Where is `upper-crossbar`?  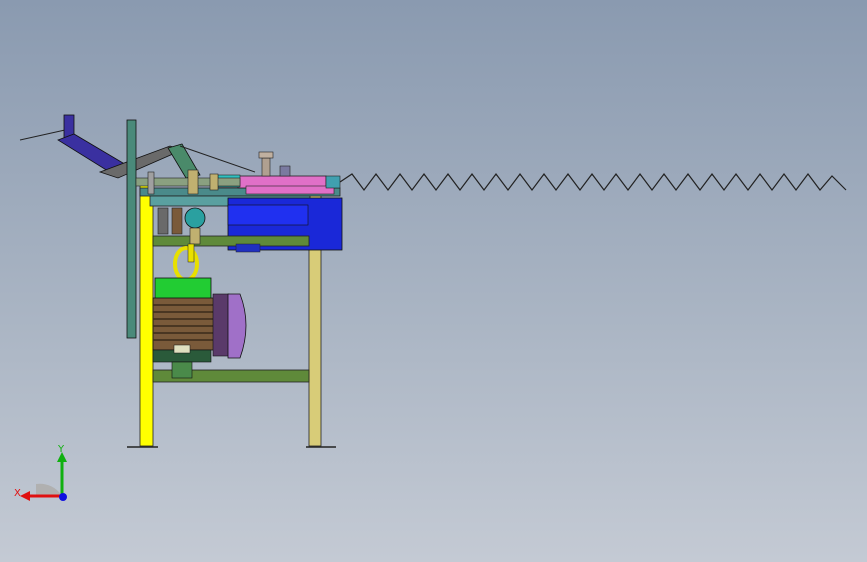 upper-crossbar is located at coordinates (231, 241).